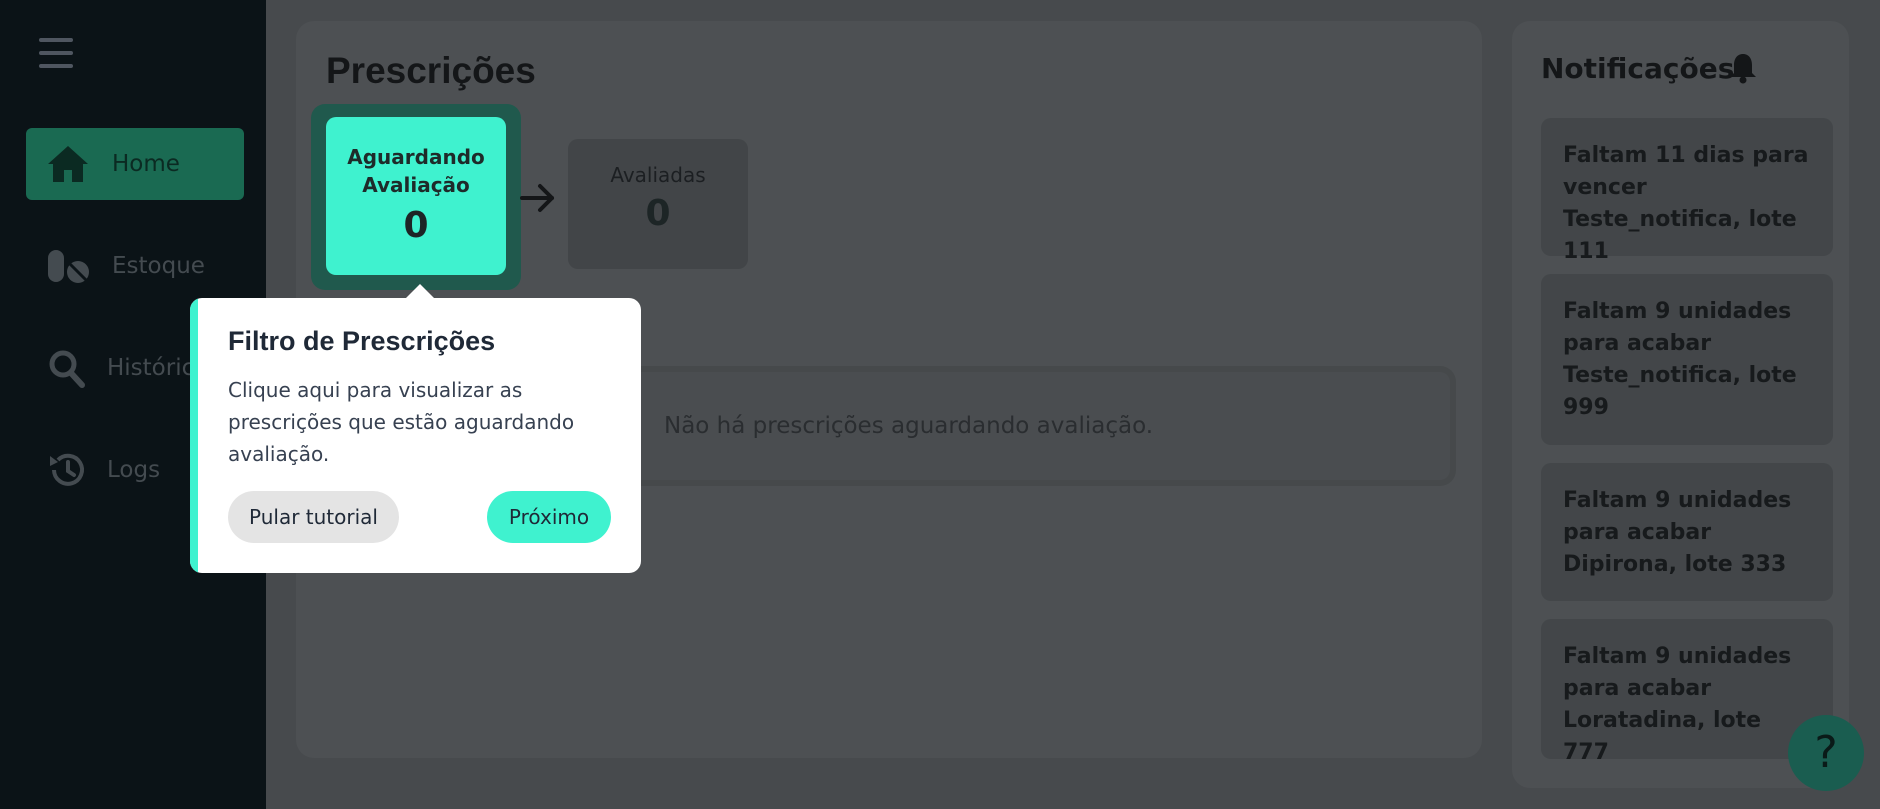 This screenshot has width=1880, height=809. What do you see at coordinates (362, 341) in the screenshot?
I see `popover-title: Filtro de Prescrições` at bounding box center [362, 341].